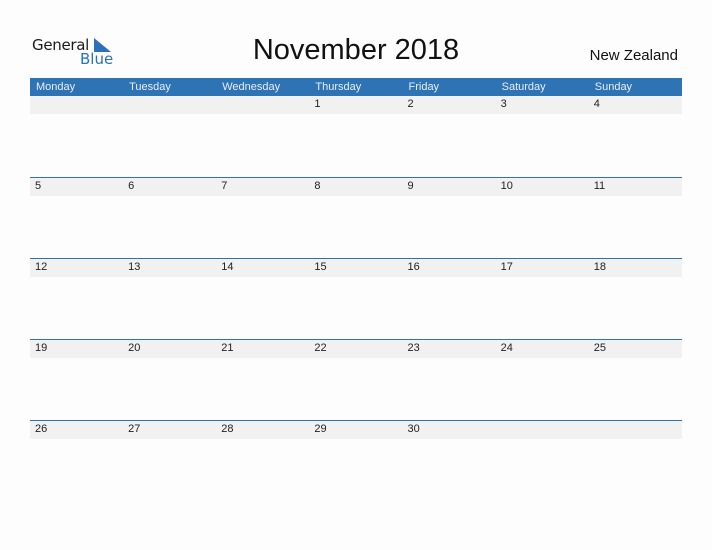 The height and width of the screenshot is (550, 712). What do you see at coordinates (503, 104) in the screenshot?
I see `day-cell: 3` at bounding box center [503, 104].